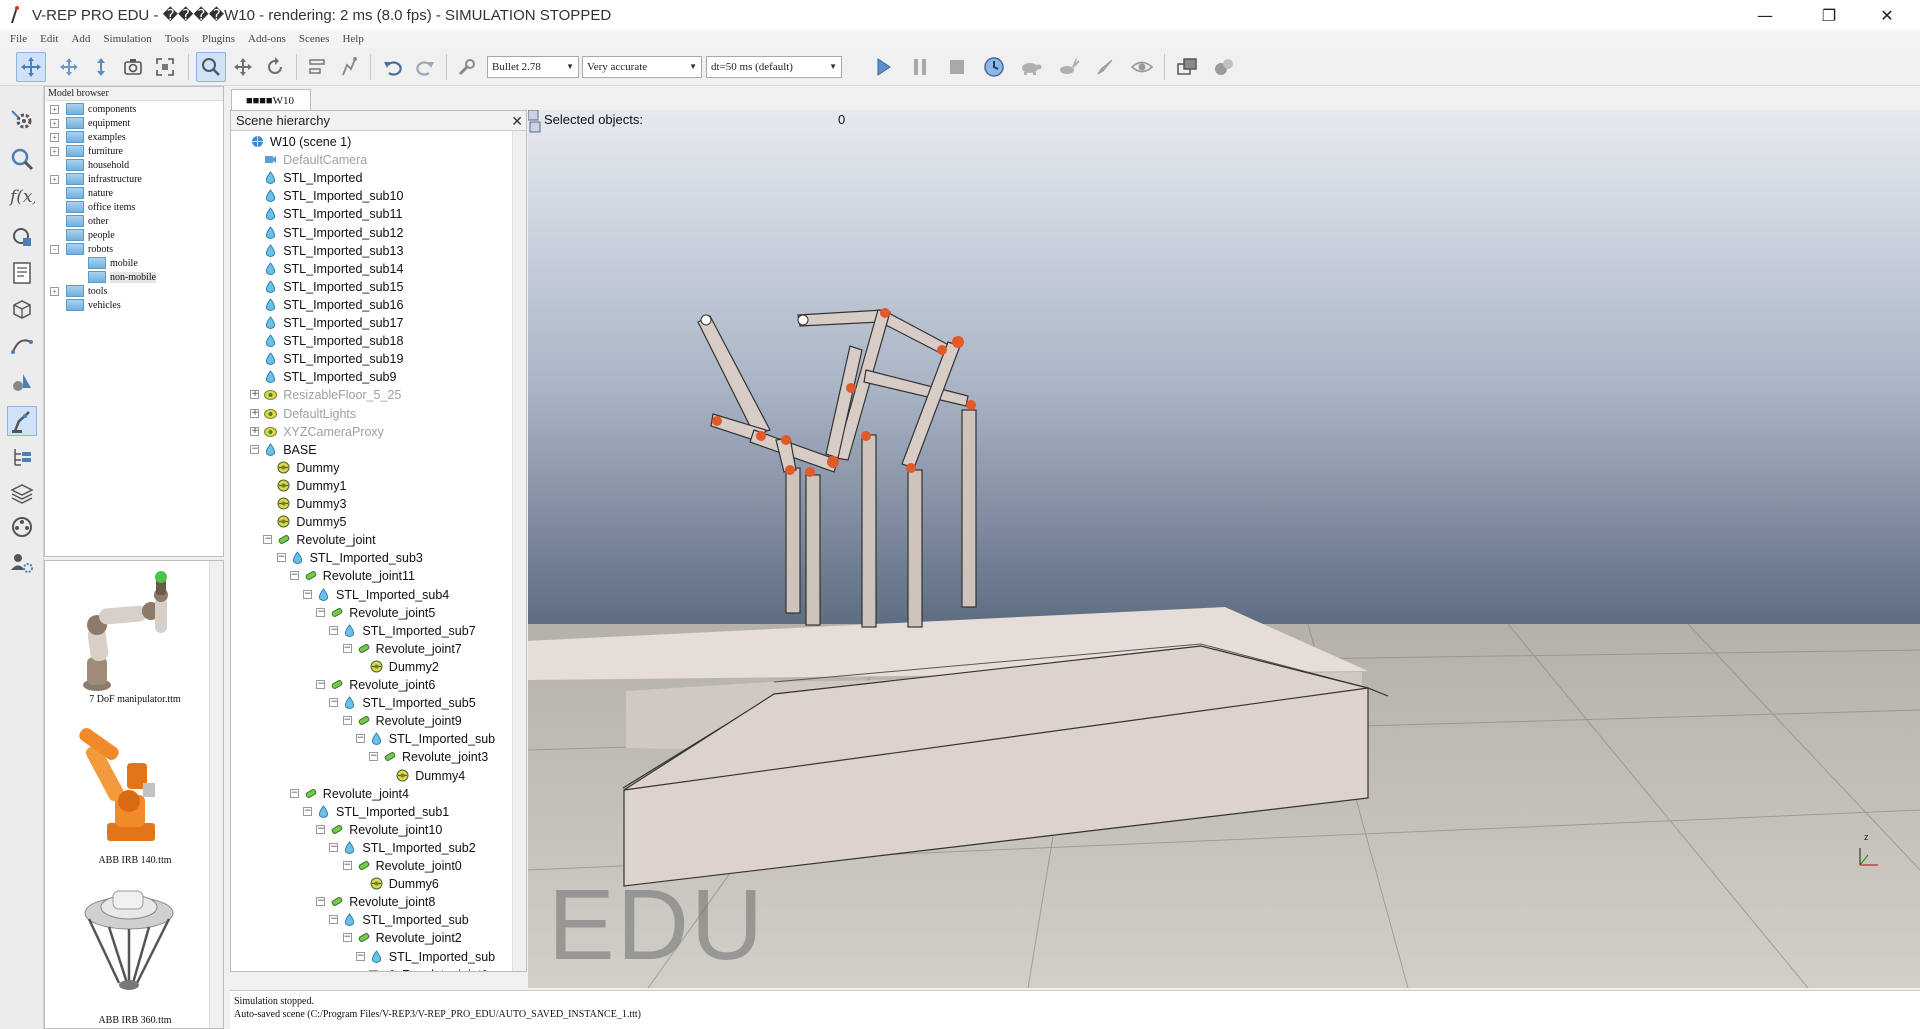  I want to click on fit-to-view-button, so click(165, 67).